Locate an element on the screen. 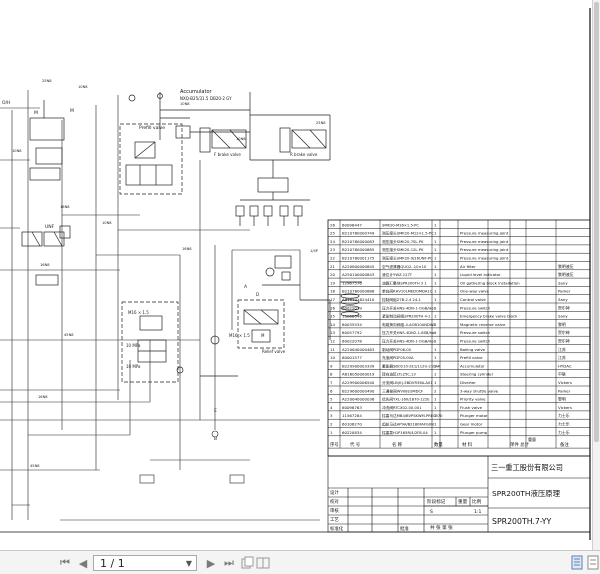 The height and width of the screenshot is (574, 600). parts-no-cell: 11 is located at coordinates (332, 349).